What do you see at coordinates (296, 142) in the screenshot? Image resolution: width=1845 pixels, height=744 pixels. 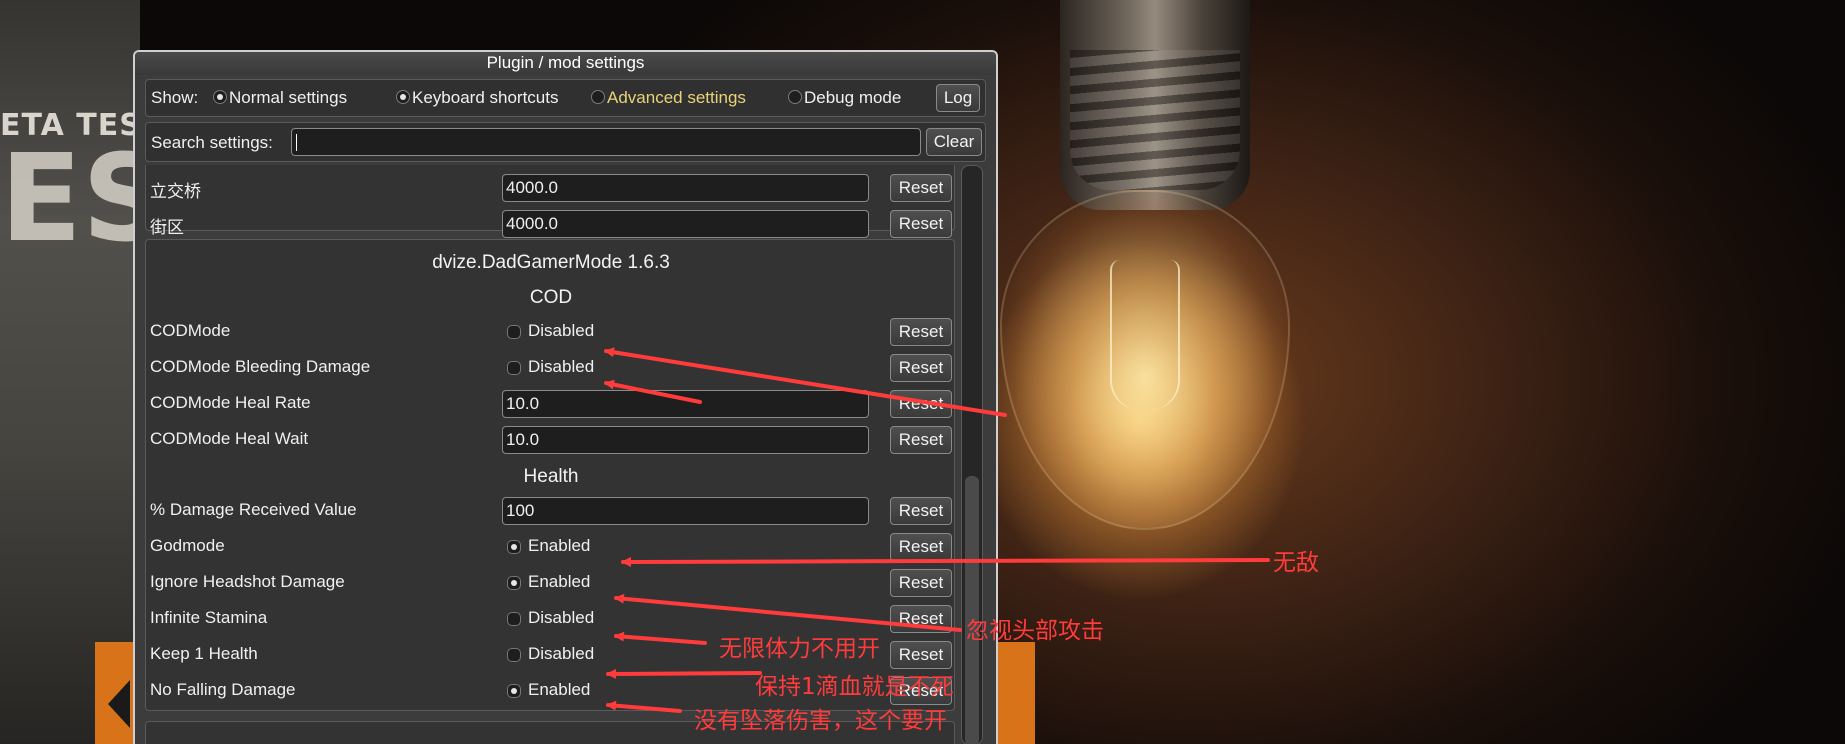 I see `text-caret` at bounding box center [296, 142].